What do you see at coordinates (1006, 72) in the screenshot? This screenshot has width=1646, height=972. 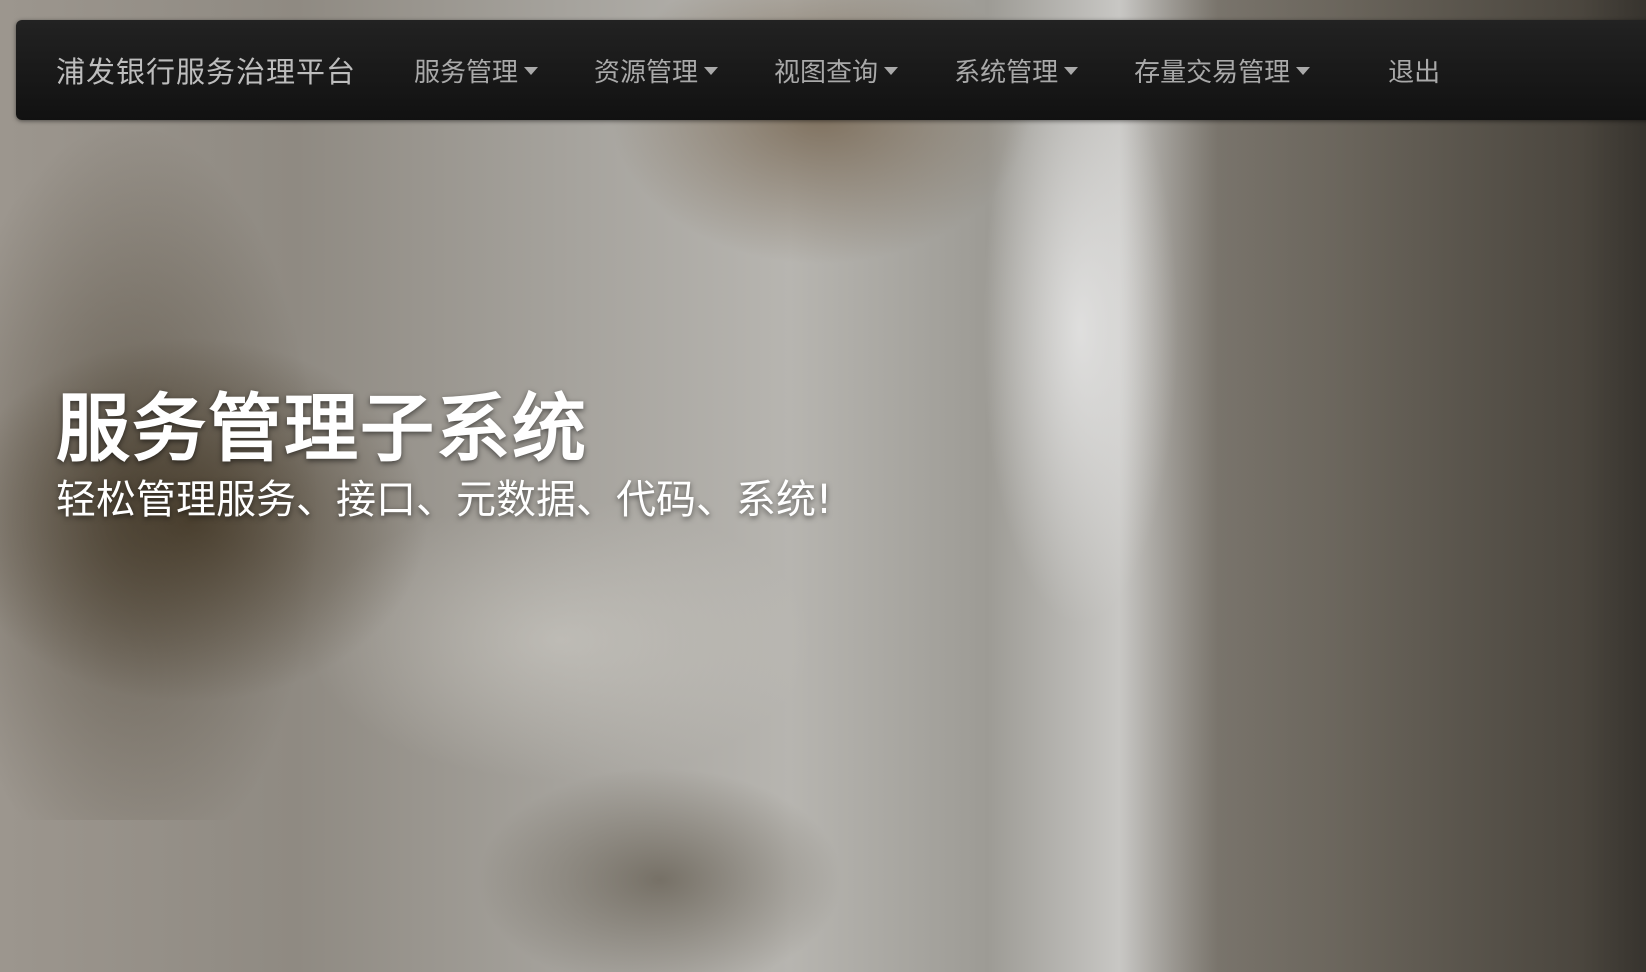 I see `nav-item-label: 系统管理` at bounding box center [1006, 72].